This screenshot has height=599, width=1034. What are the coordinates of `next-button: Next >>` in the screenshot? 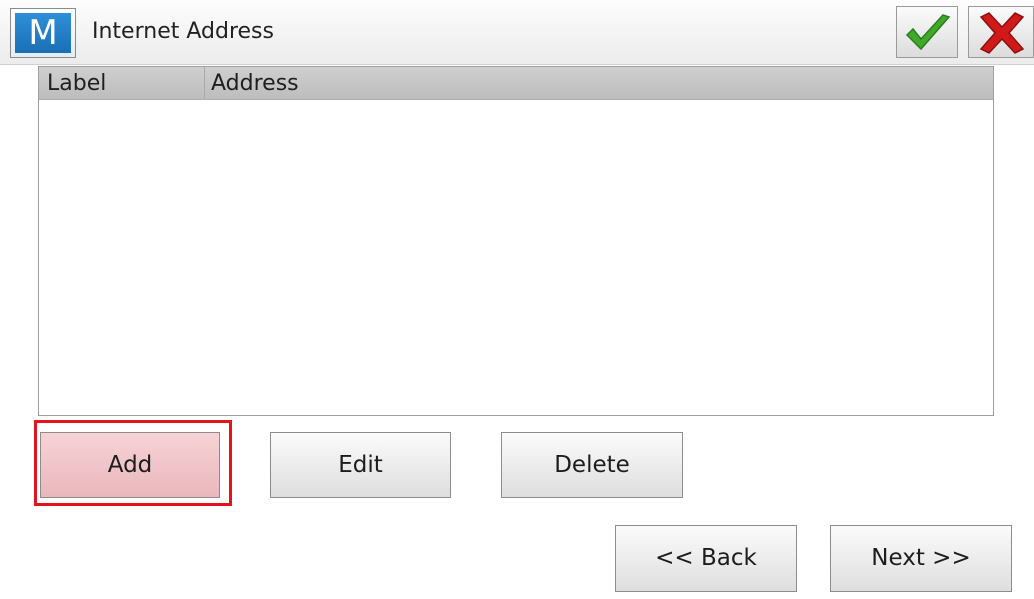 It's located at (921, 558).